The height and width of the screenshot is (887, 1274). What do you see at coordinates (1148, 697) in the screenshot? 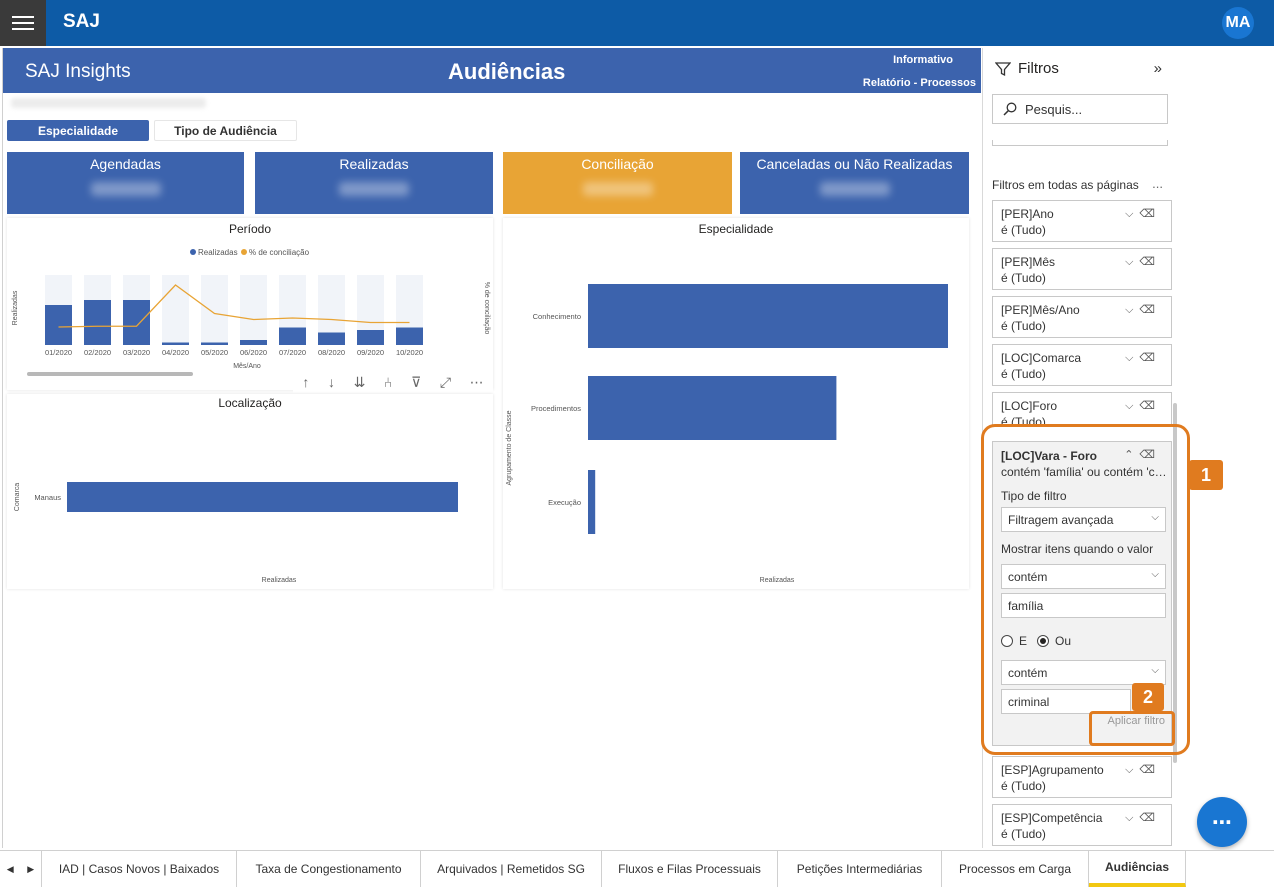
I see `callout-2-badge: 2` at bounding box center [1148, 697].